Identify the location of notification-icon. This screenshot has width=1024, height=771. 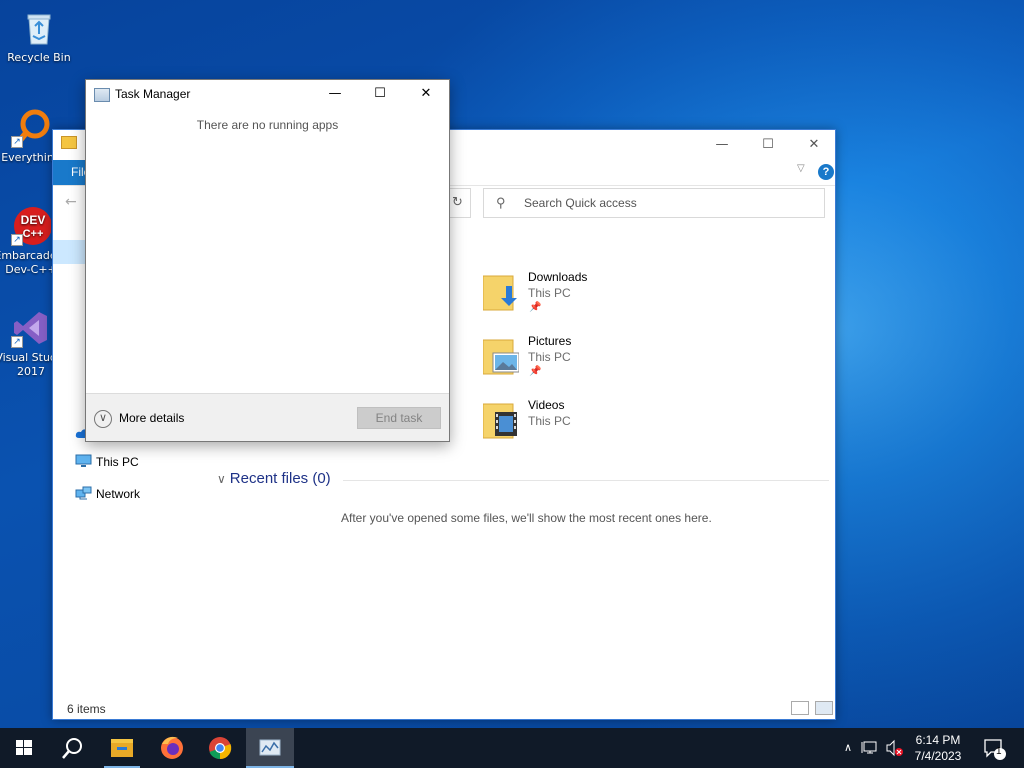
(995, 749).